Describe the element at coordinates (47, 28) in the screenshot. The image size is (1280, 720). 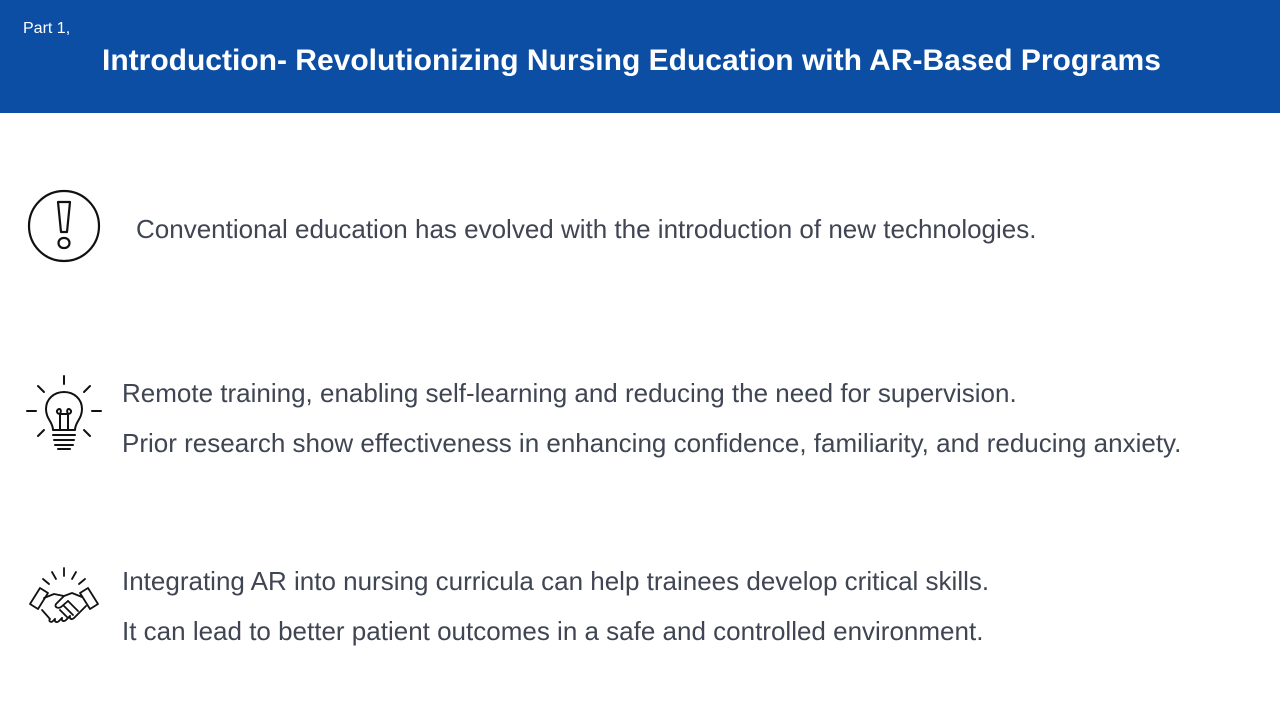
I see `part-label: Part 1,` at that location.